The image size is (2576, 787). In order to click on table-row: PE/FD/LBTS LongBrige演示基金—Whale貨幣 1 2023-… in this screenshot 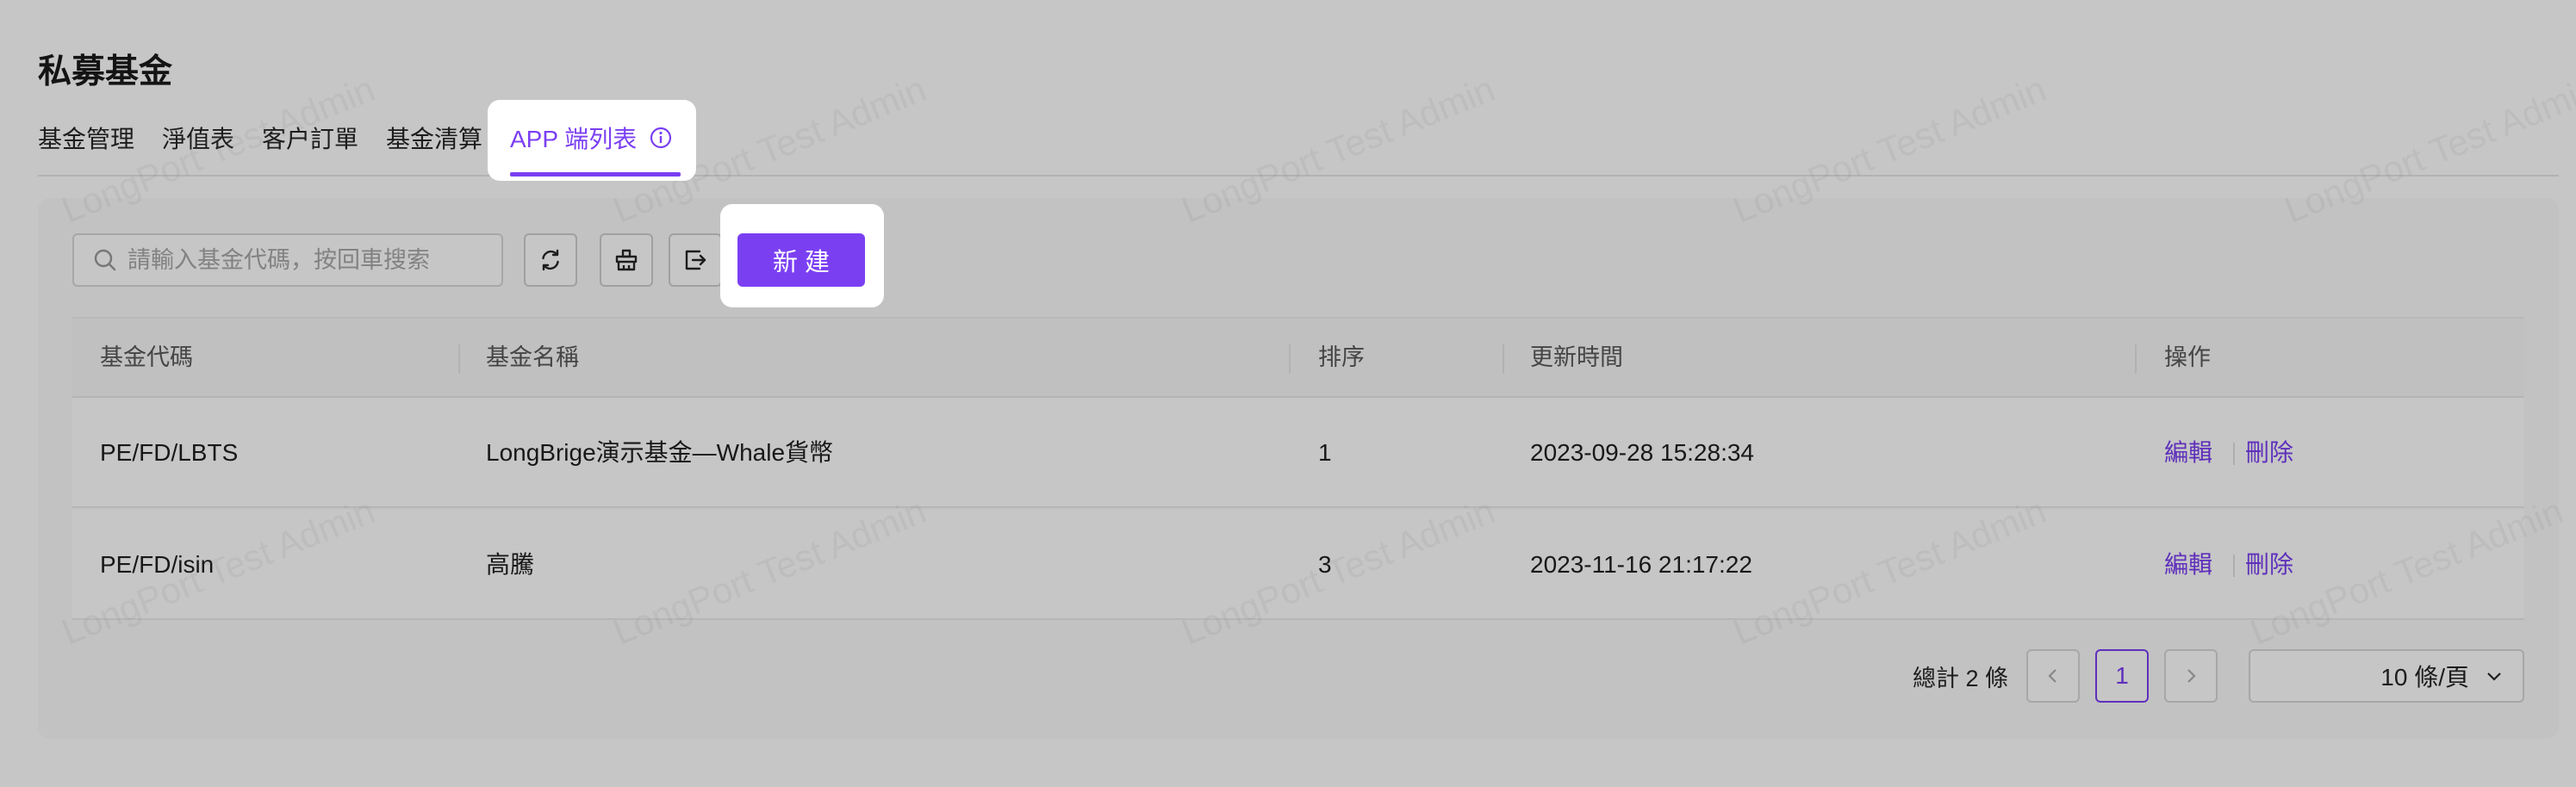, I will do `click(1298, 453)`.